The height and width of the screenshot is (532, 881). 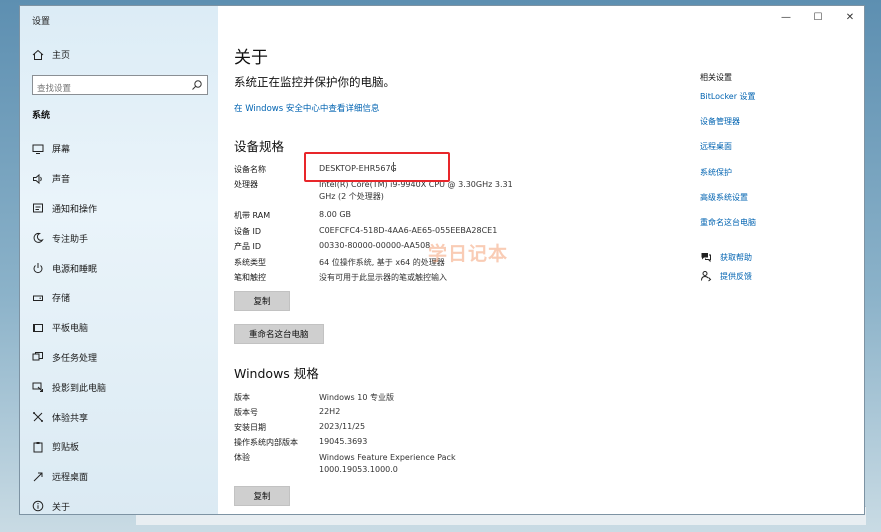 I want to click on sidebar-item-notifications: 通知和操作, so click(x=119, y=209).